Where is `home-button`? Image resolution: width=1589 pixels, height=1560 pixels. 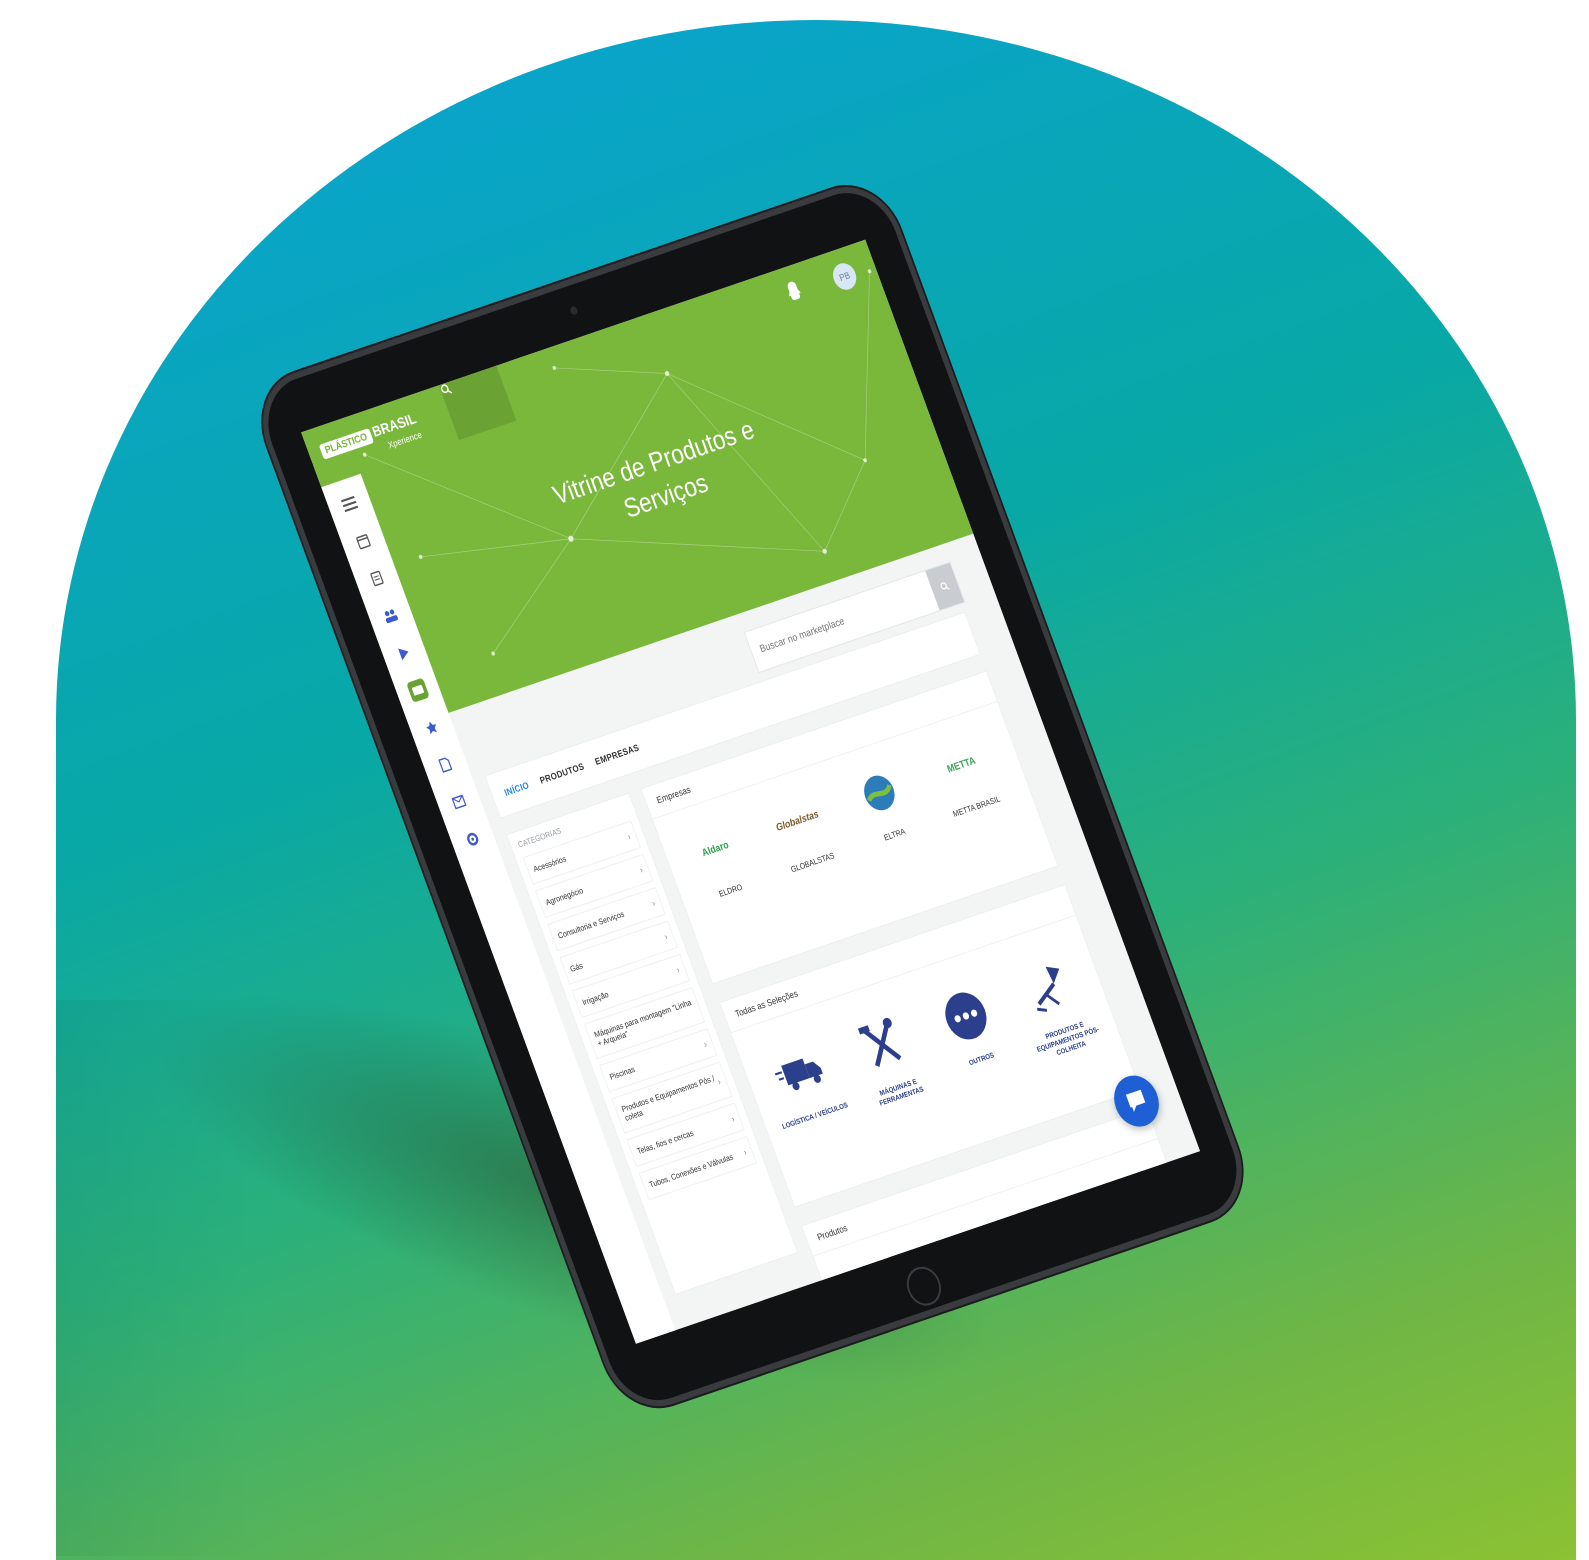 home-button is located at coordinates (924, 1286).